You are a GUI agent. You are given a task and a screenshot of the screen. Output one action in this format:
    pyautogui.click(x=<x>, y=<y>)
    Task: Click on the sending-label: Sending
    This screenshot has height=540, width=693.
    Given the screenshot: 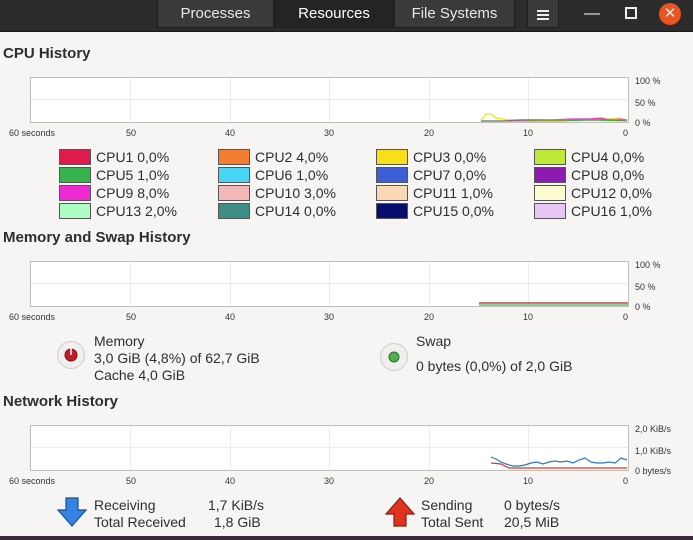 What is the action you would take?
    pyautogui.click(x=447, y=505)
    